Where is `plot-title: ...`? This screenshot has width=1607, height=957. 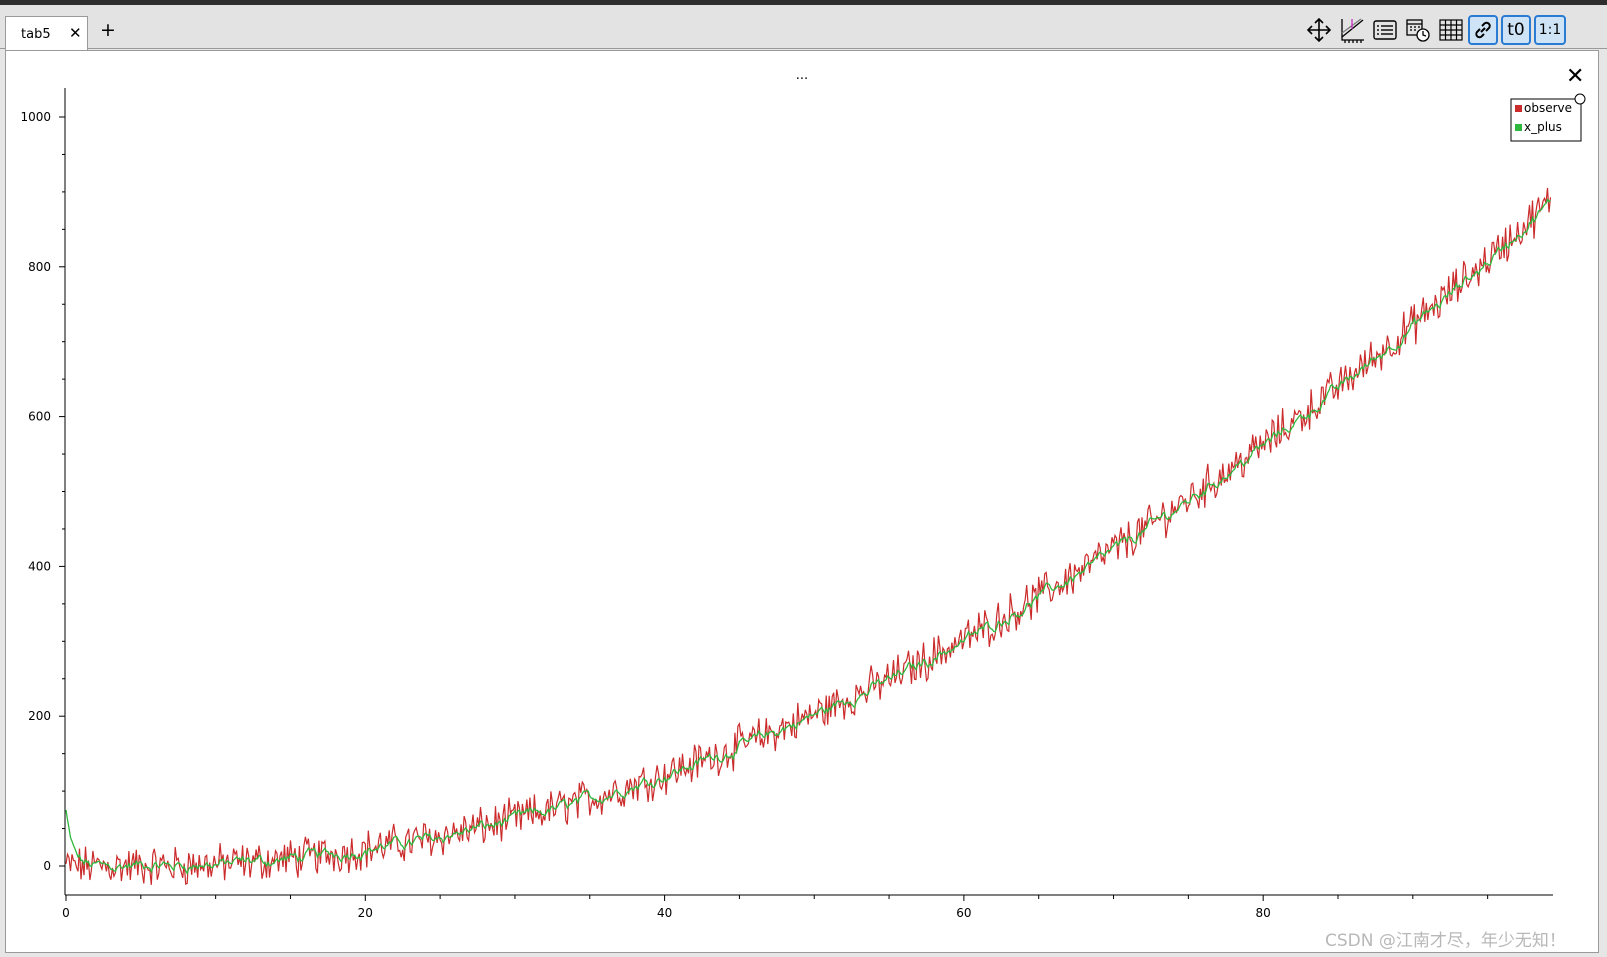 plot-title: ... is located at coordinates (802, 75).